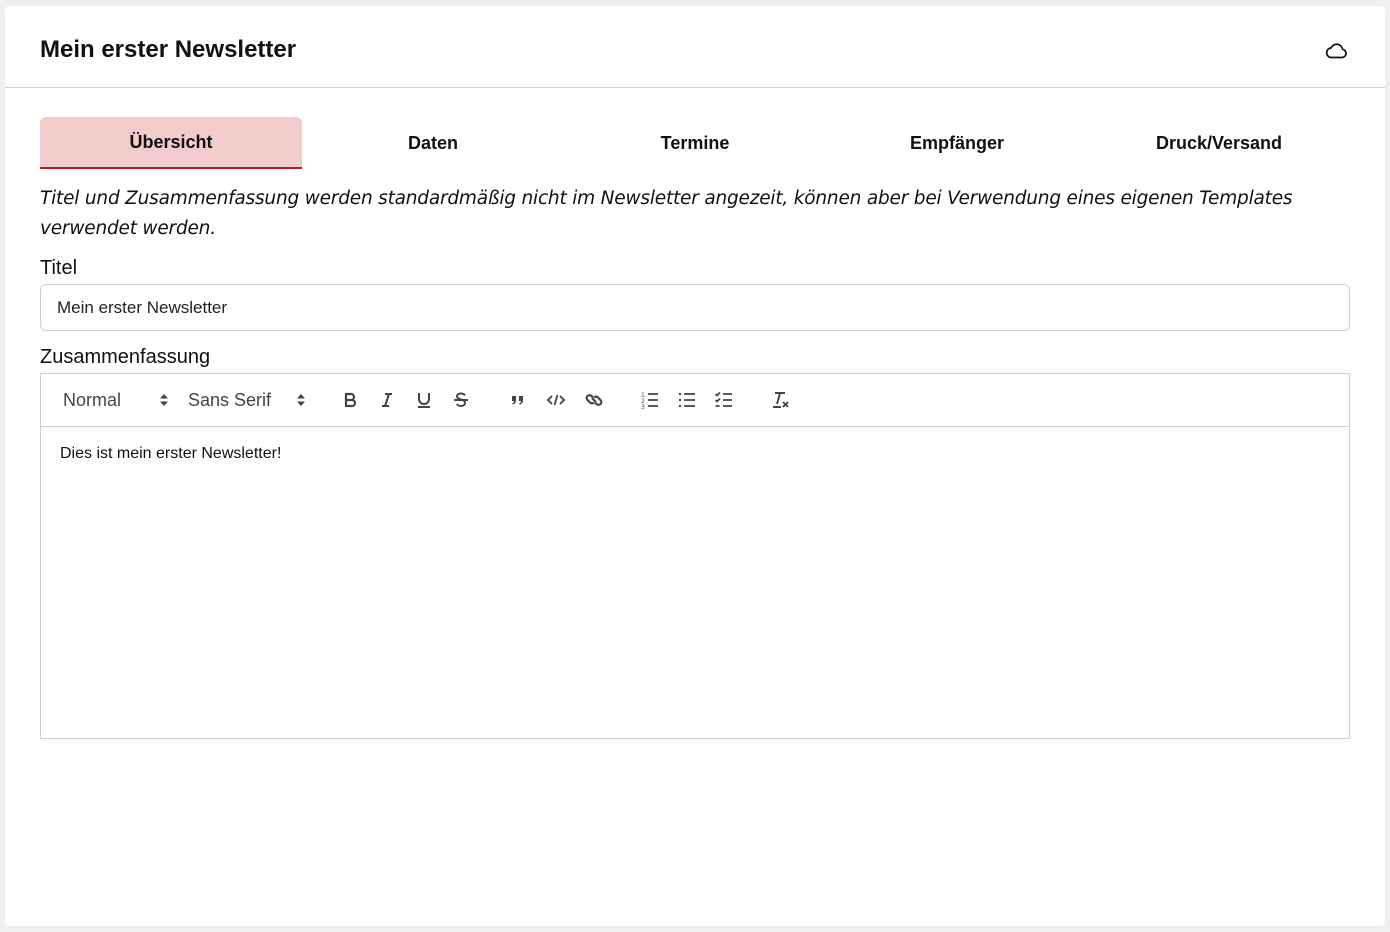 The image size is (1390, 932). I want to click on tab-daten: Daten, so click(433, 143).